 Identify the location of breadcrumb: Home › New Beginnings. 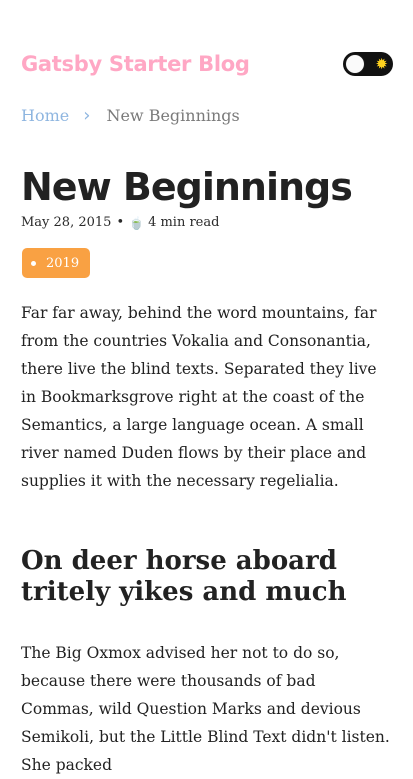
(130, 115).